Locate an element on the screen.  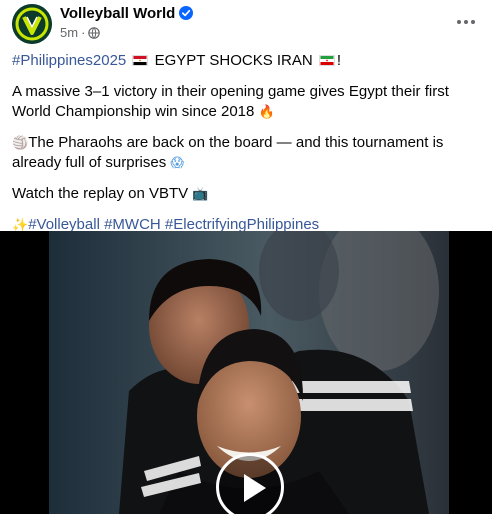
paragraph-4-text: Watch the replay on VBTV is located at coordinates (100, 193).